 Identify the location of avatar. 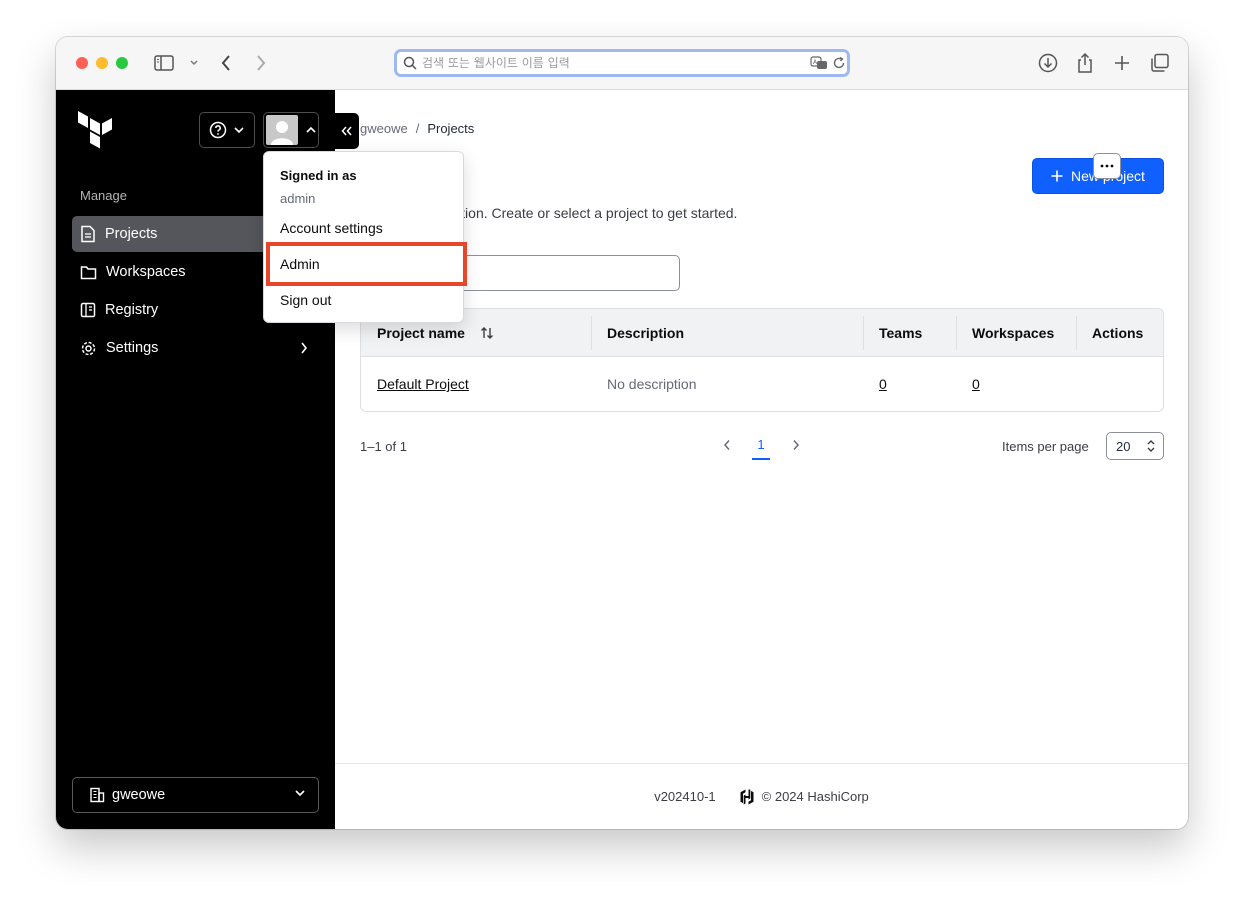
(282, 130).